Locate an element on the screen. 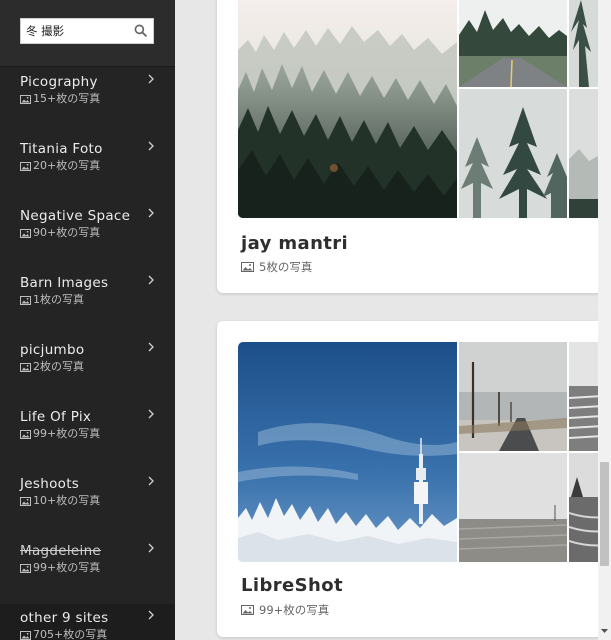 The height and width of the screenshot is (640, 611). site-photo-count: 10+枚の写真 is located at coordinates (97, 501).